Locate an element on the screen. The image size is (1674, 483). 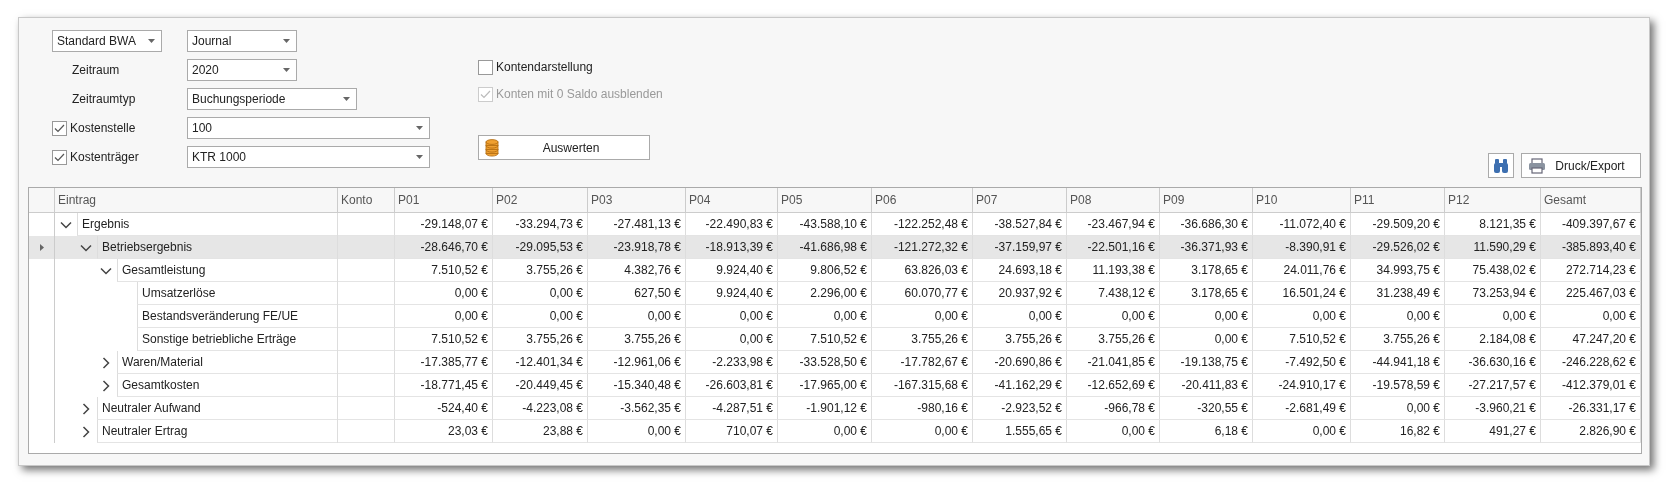
tree-node-label: Sonstige betriebliche Erträge is located at coordinates (237, 339).